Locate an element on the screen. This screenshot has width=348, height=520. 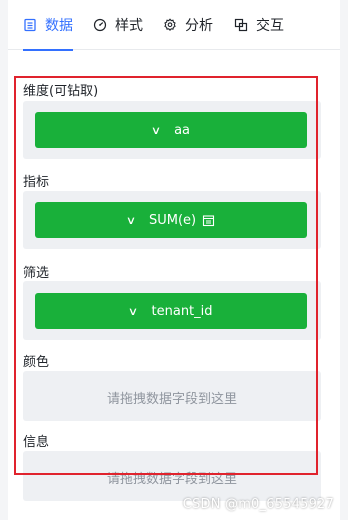
field-name: tenant_id is located at coordinates (182, 311).